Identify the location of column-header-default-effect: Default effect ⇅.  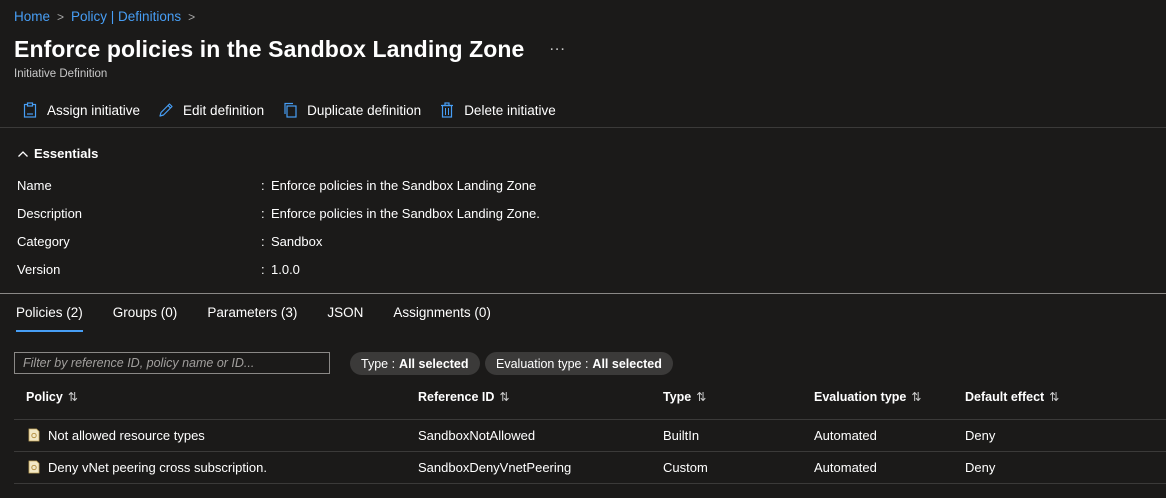
(1012, 397).